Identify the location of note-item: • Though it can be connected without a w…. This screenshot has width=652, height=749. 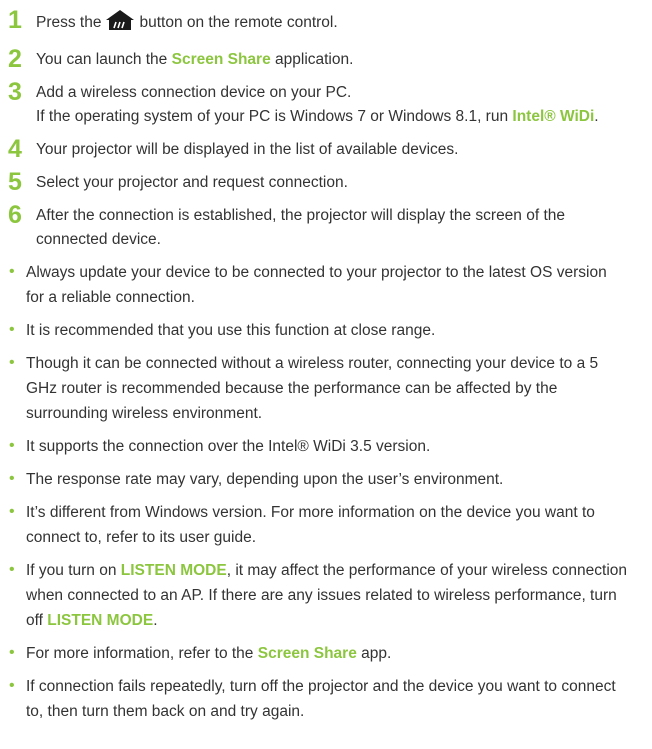
(318, 388).